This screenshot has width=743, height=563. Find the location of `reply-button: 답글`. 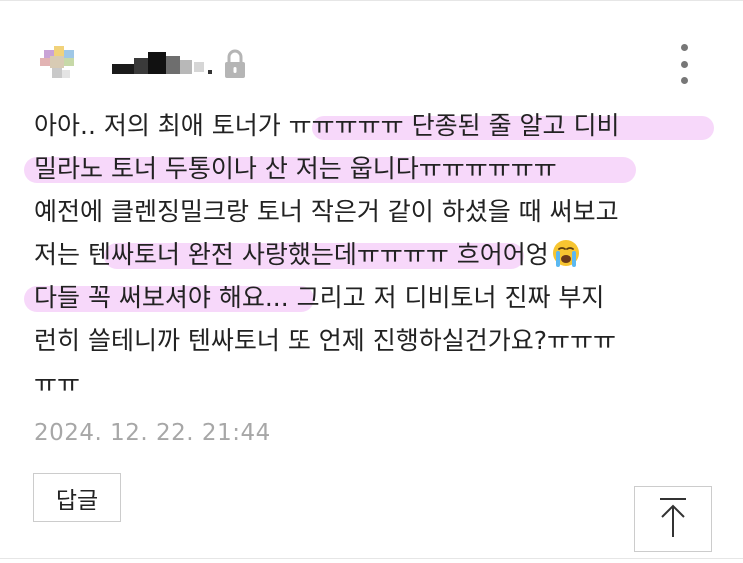

reply-button: 답글 is located at coordinates (77, 497).